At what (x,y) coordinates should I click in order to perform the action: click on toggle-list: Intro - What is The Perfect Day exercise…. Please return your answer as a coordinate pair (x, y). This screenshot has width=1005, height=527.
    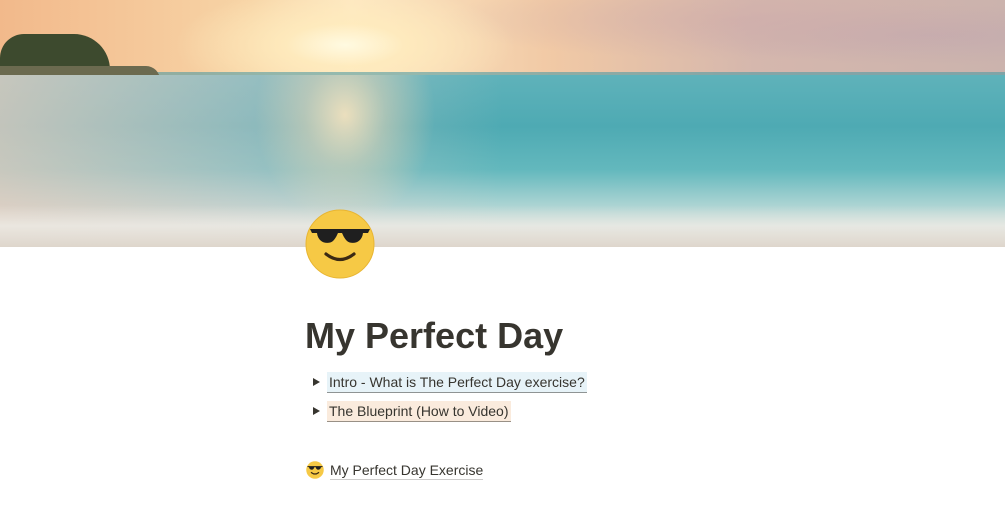
    Looking at the image, I should click on (615, 396).